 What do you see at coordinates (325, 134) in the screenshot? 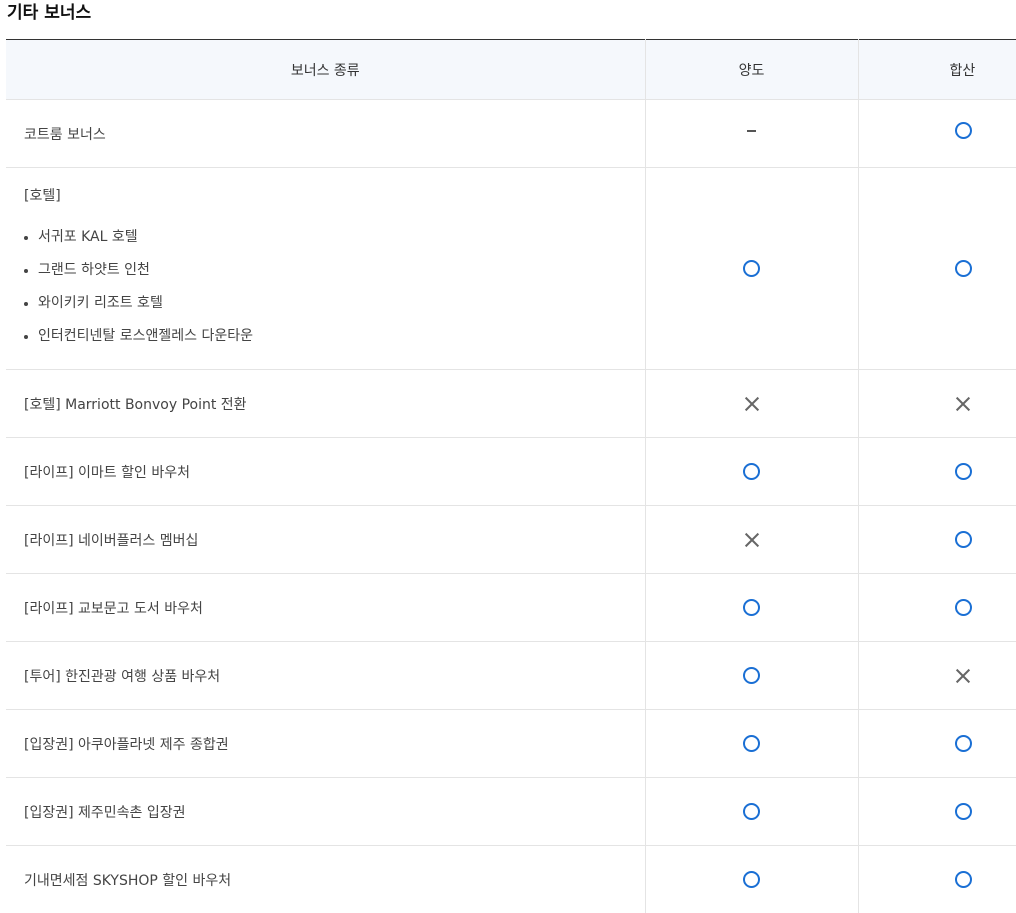
I see `bonus-name: 코트룸 보너스` at bounding box center [325, 134].